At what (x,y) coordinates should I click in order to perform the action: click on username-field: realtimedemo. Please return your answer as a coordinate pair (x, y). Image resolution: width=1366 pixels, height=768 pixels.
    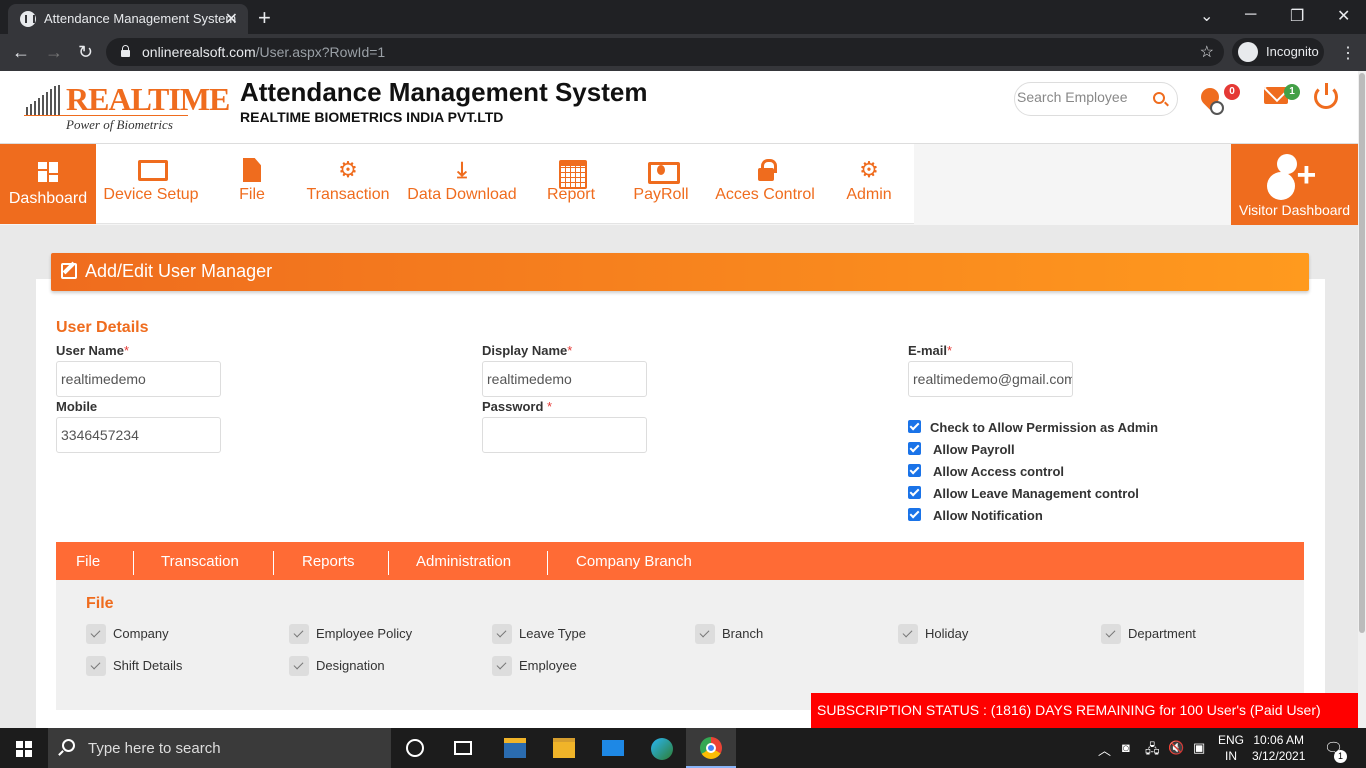
    Looking at the image, I should click on (138, 379).